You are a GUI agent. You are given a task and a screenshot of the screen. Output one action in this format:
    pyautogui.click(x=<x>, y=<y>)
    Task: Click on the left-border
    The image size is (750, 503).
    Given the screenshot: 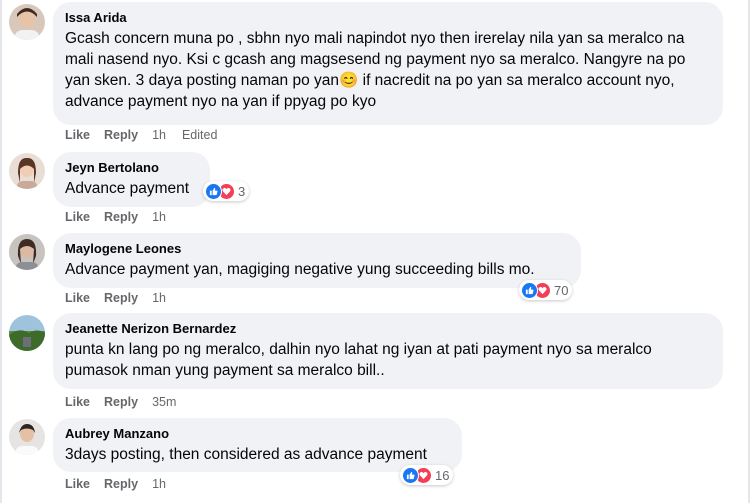 What is the action you would take?
    pyautogui.click(x=1, y=251)
    